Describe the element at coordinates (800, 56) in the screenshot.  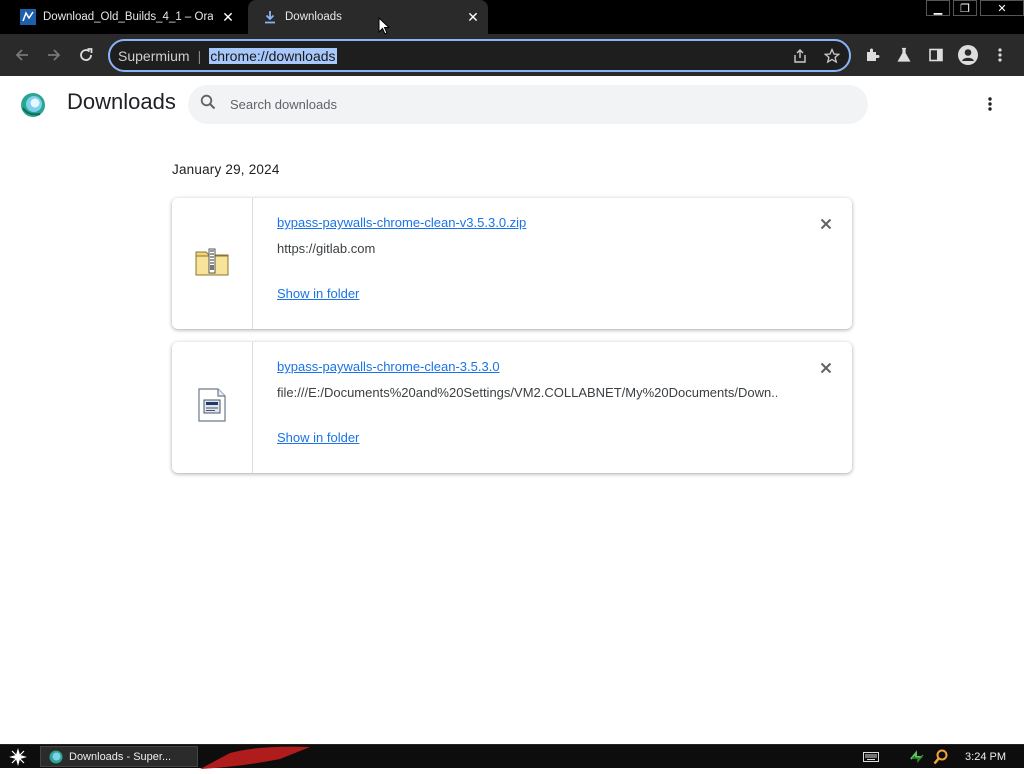
I see `share-icon` at that location.